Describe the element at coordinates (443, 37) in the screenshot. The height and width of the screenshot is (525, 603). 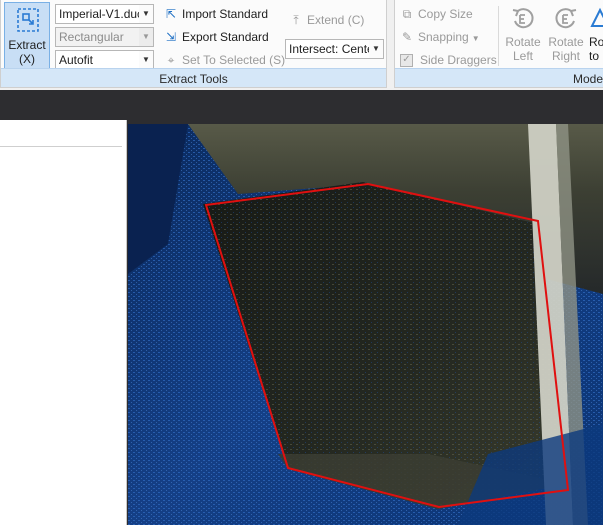
I see `snapping-label: Snapping` at that location.